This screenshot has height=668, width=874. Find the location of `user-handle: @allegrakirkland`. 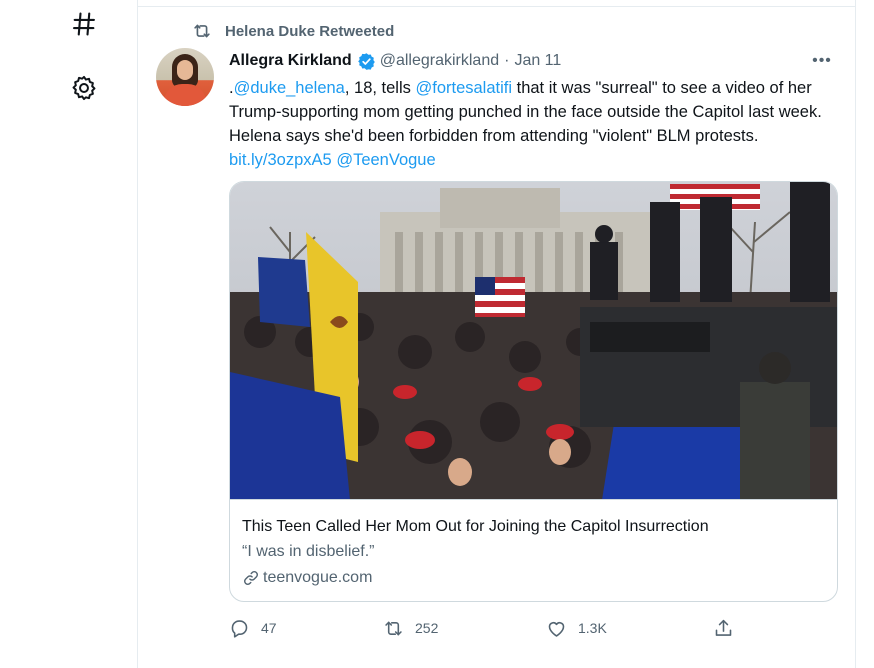

user-handle: @allegrakirkland is located at coordinates (439, 61).